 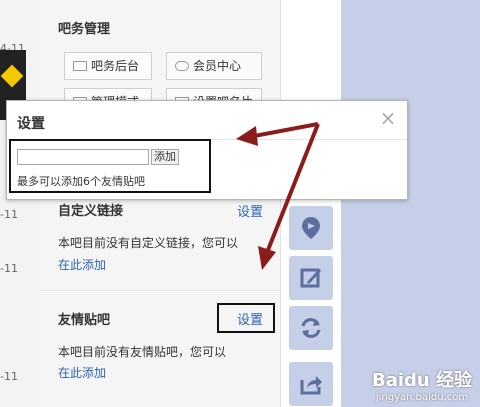 I want to click on watermark: Baidu 经验 jingyan.baidu.com, so click(x=422, y=384).